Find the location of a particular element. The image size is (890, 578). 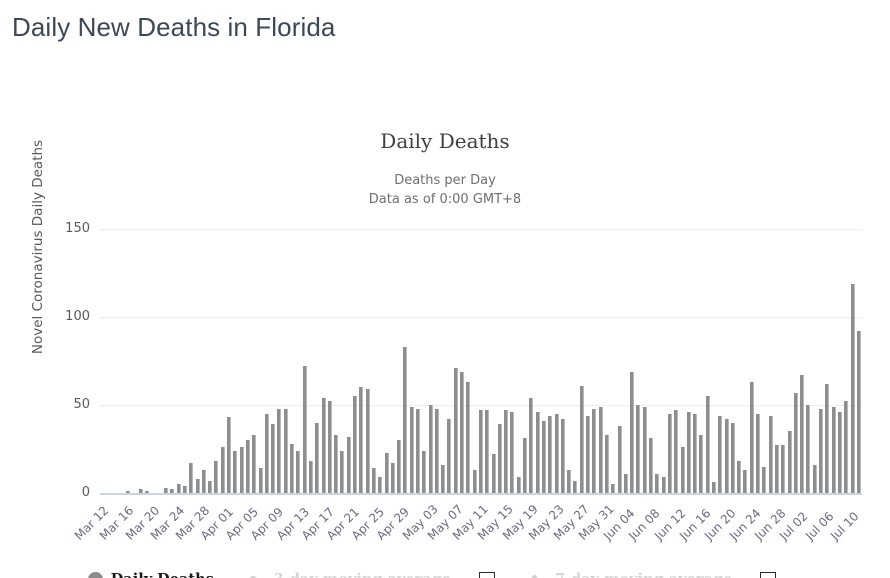

legend-item-2: 3-day moving average is located at coordinates (368, 574).